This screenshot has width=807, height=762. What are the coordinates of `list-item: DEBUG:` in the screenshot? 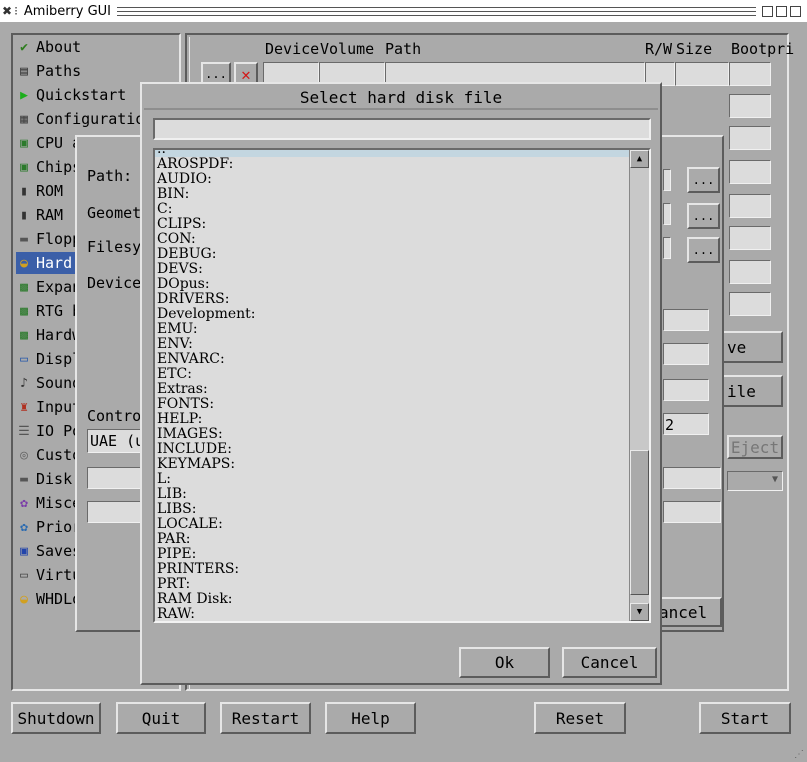 It's located at (393, 254).